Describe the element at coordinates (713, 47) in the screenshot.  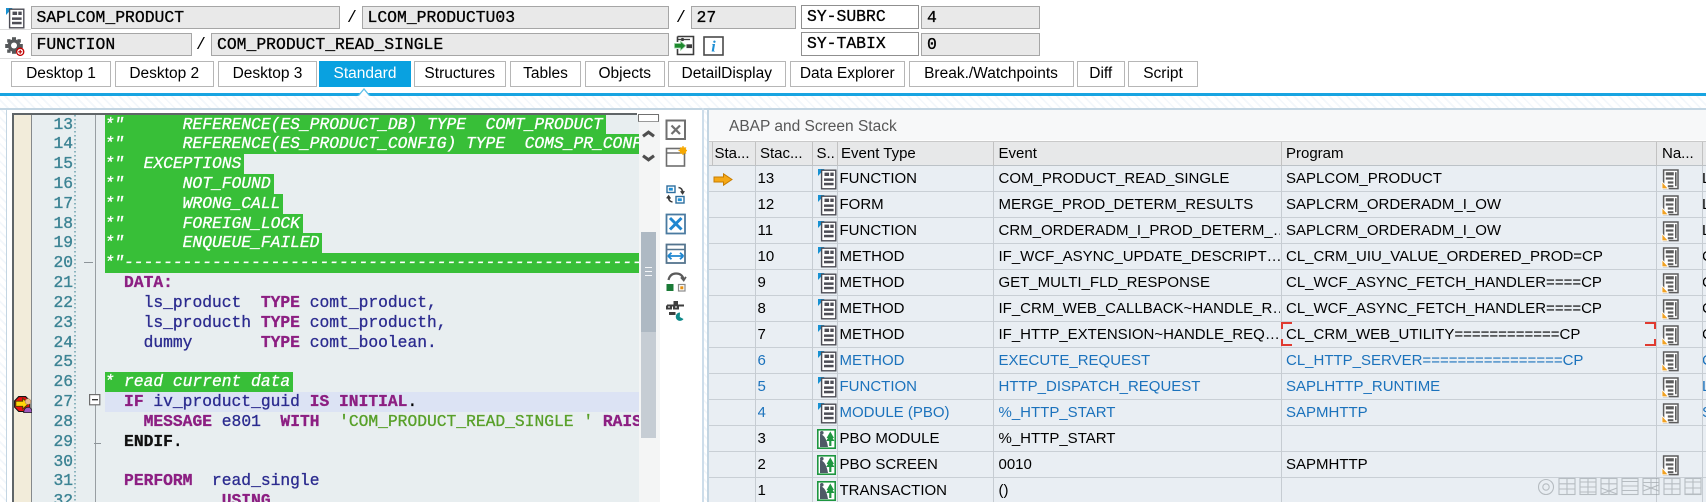
I see `svg-text: i` at that location.